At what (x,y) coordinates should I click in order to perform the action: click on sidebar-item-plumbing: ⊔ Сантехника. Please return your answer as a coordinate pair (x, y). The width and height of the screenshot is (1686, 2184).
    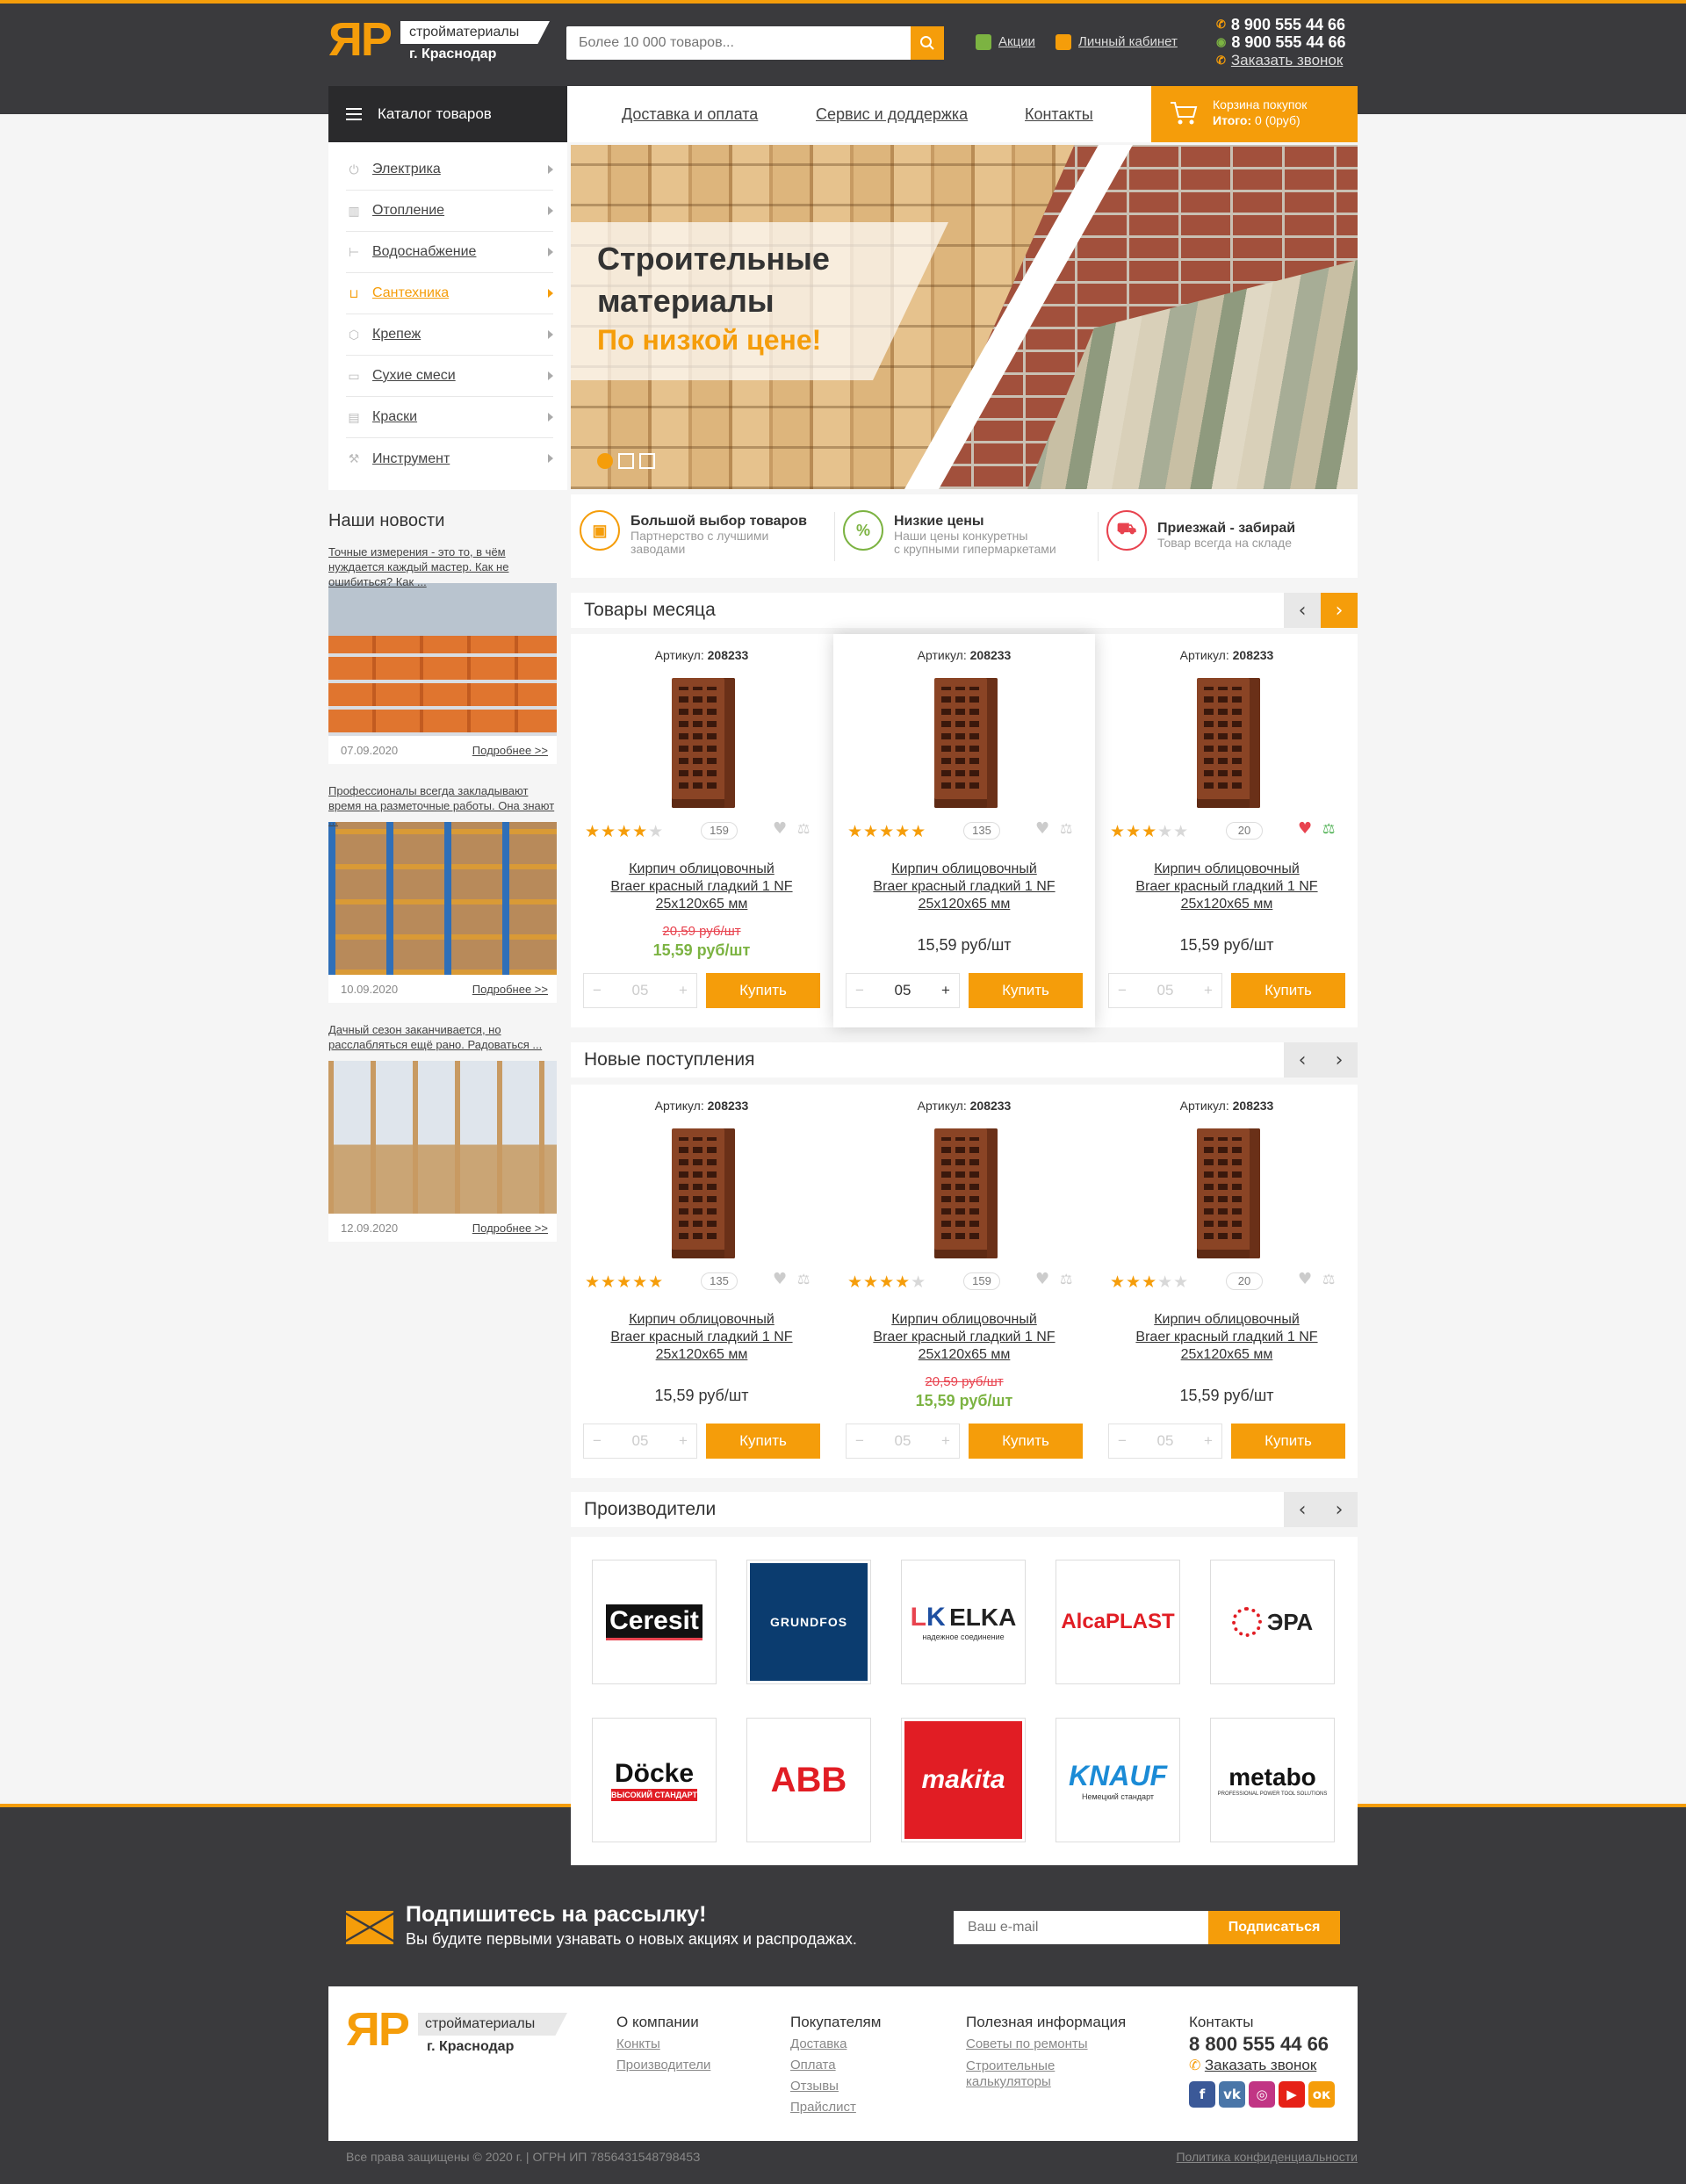
    Looking at the image, I should click on (450, 293).